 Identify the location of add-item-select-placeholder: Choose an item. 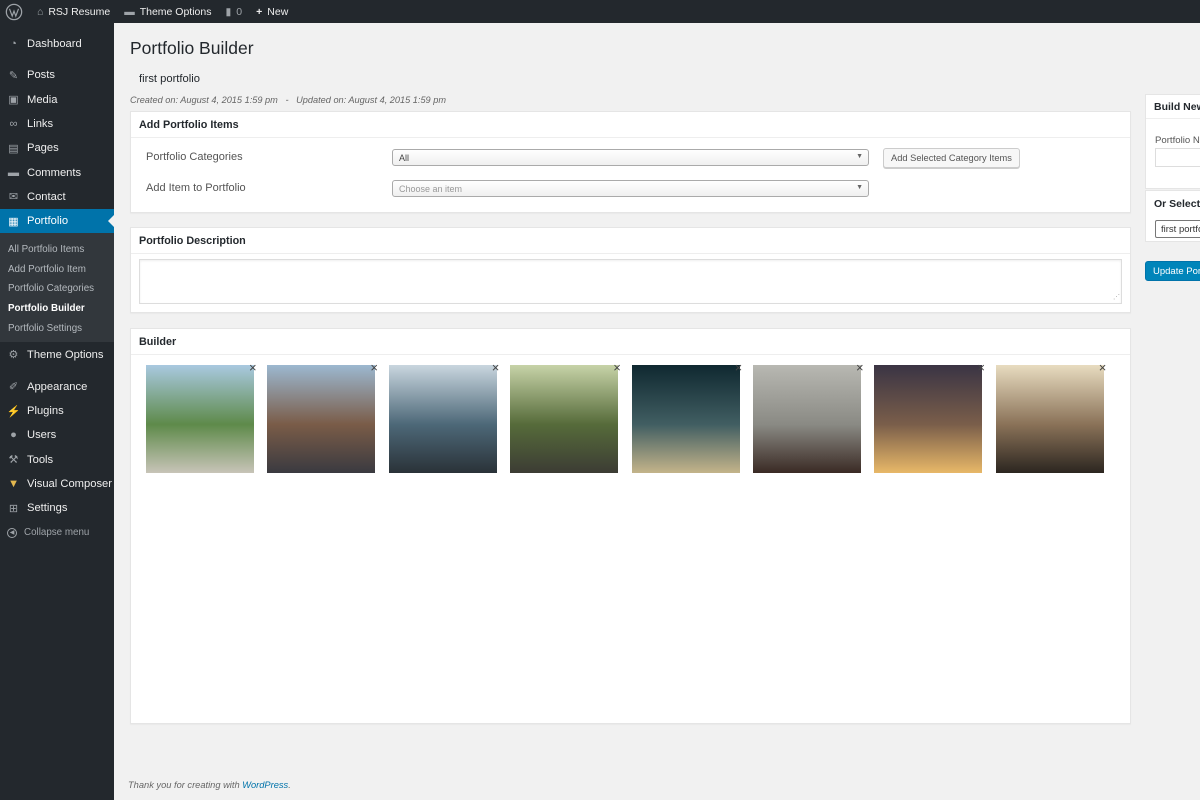
(431, 188).